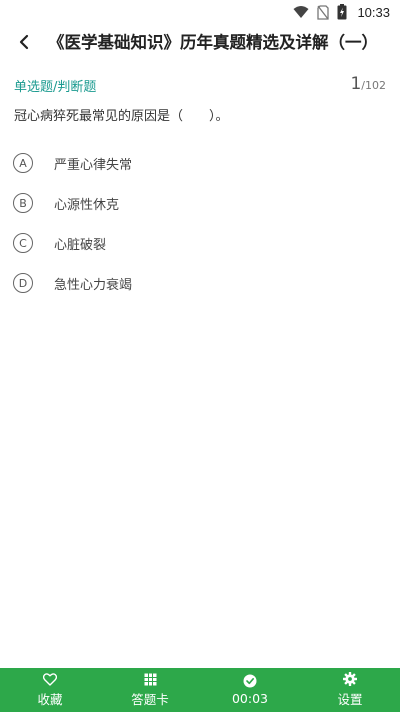  What do you see at coordinates (208, 42) in the screenshot?
I see `page-title: 《医学基础知识》历年真题精选及详解（一）` at bounding box center [208, 42].